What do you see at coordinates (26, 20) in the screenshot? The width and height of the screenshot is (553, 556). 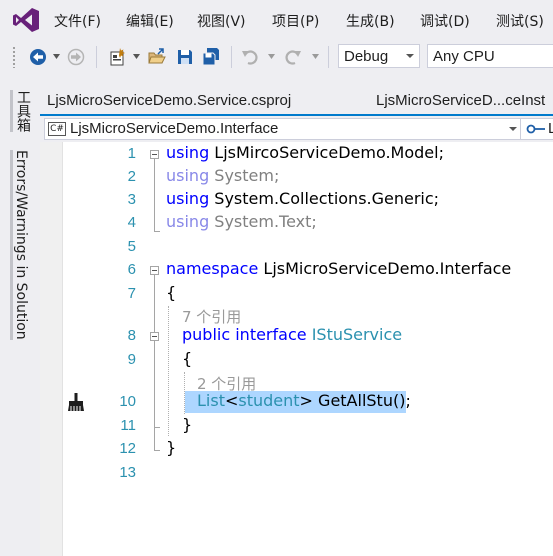 I see `visual-studio-logo-icon` at bounding box center [26, 20].